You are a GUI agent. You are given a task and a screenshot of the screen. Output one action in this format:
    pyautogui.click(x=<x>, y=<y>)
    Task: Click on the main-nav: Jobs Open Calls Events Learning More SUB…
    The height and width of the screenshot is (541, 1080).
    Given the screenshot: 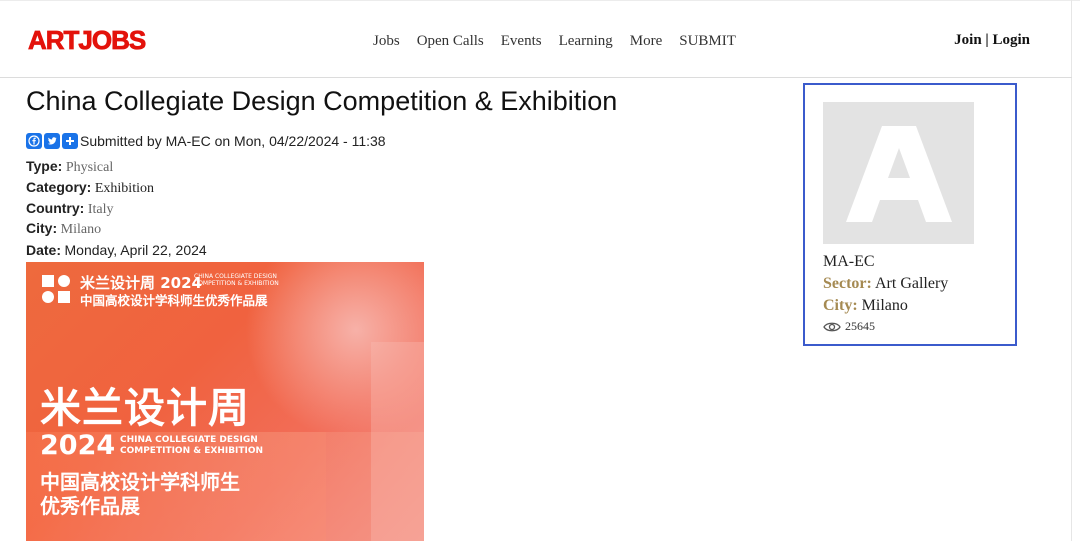 What is the action you would take?
    pyautogui.click(x=563, y=41)
    